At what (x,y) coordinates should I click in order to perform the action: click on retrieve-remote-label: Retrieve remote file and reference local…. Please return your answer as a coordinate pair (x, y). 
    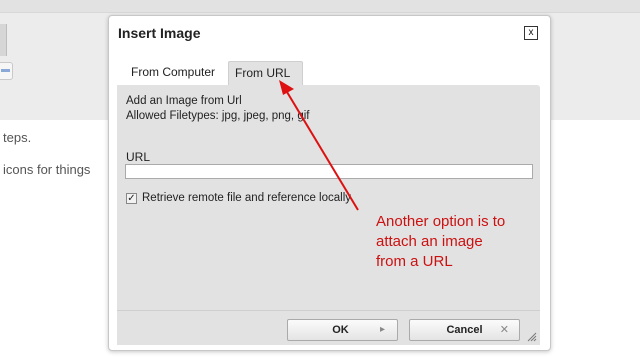
    Looking at the image, I should click on (246, 198).